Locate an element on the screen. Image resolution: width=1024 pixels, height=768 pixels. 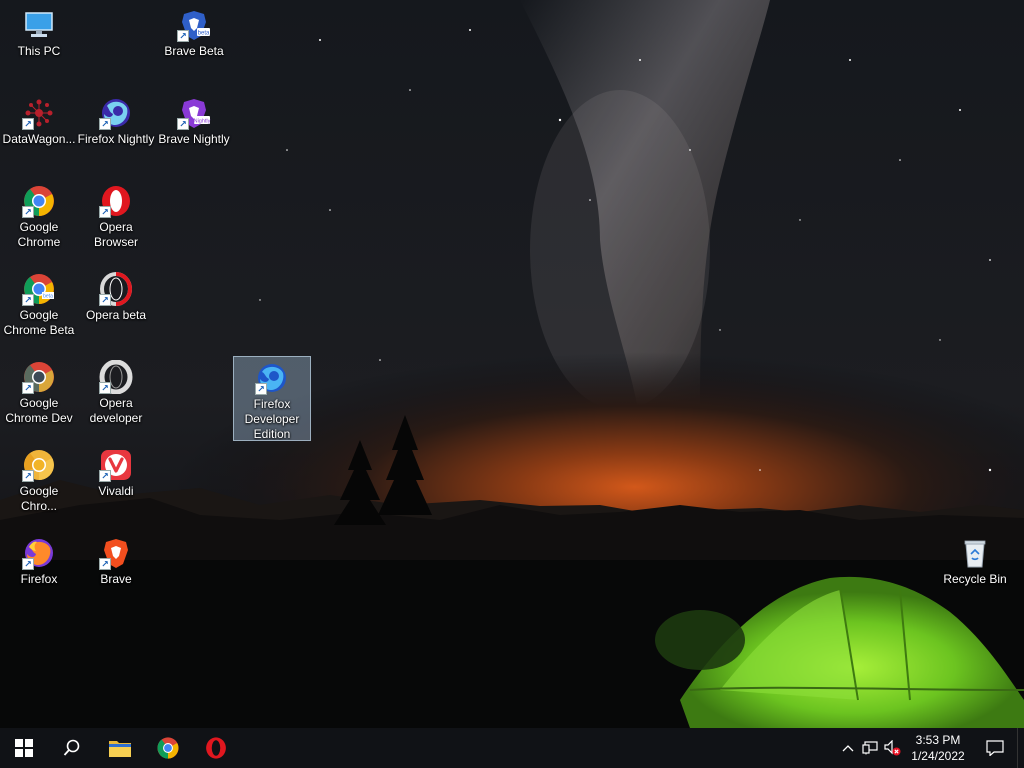
desktop-icon-label: Recycle Bin is located at coordinates (975, 579).